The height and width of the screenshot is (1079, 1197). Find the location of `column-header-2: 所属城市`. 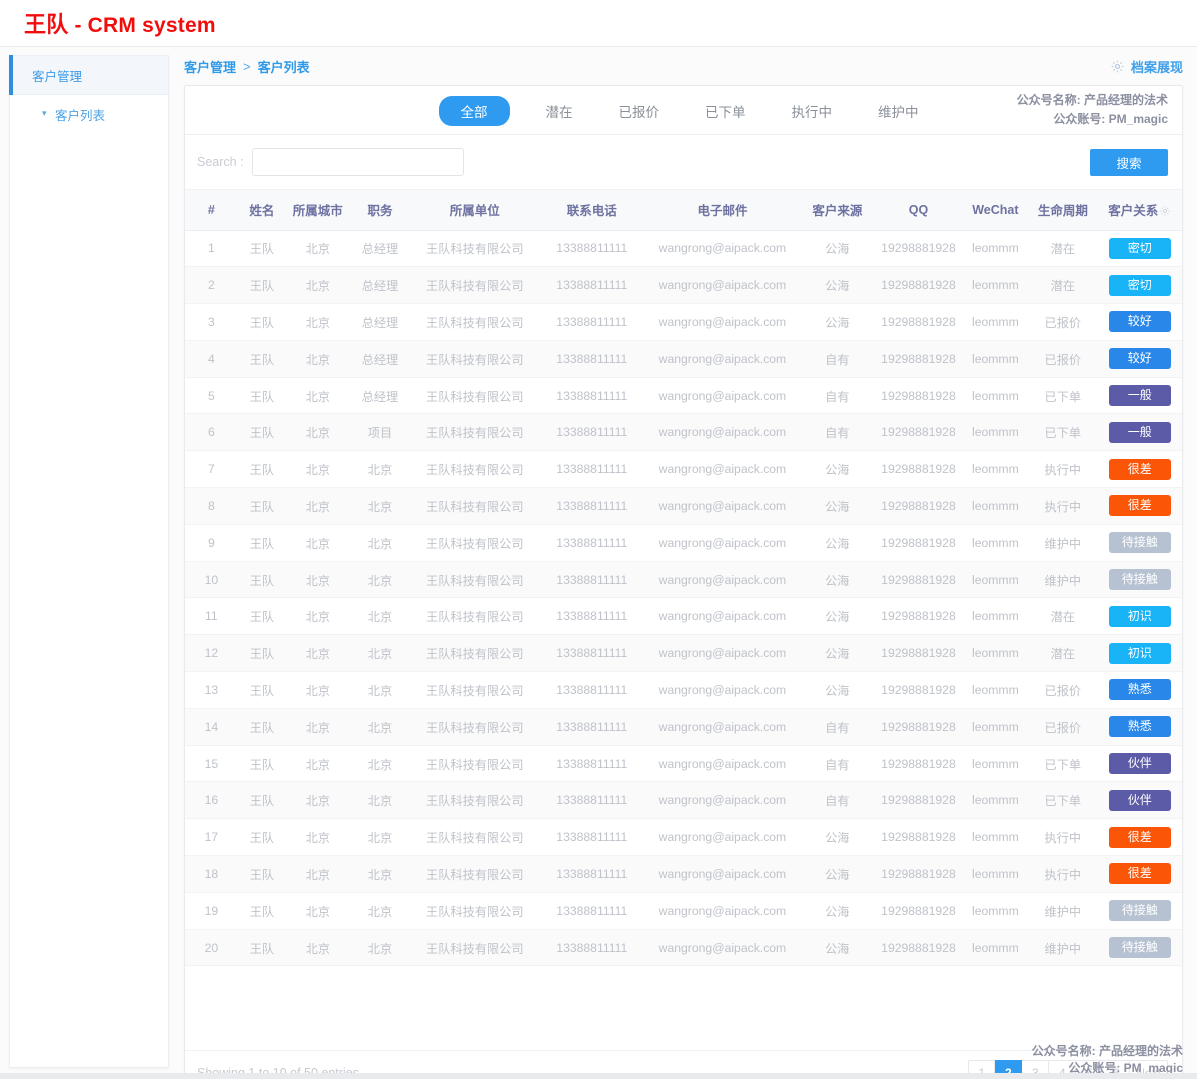

column-header-2: 所属城市 is located at coordinates (318, 210).